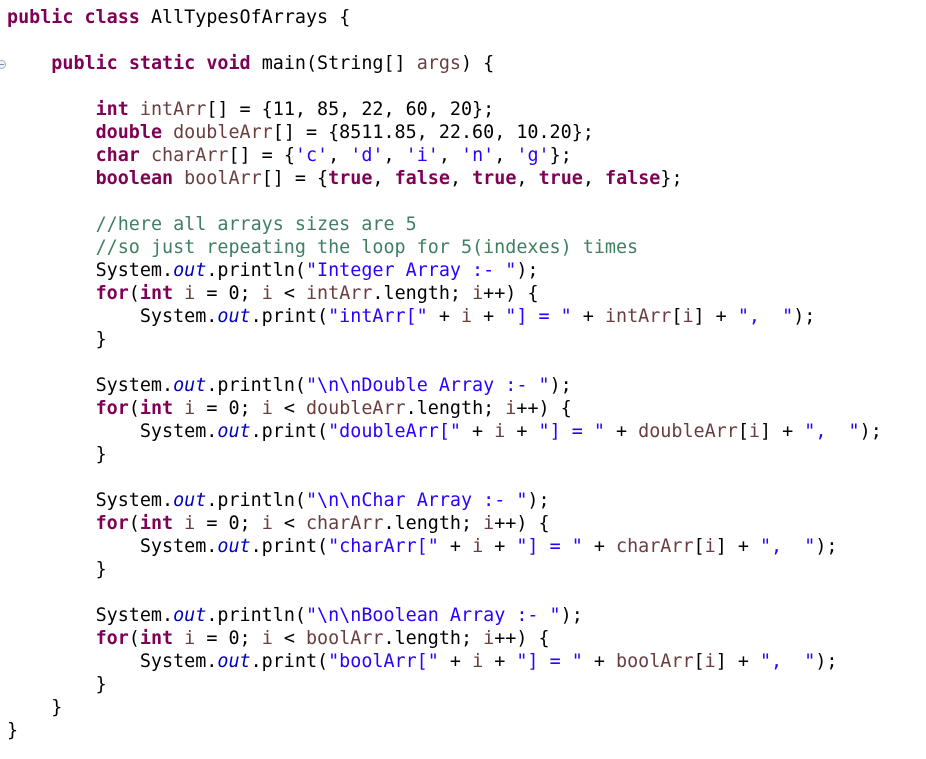 The width and height of the screenshot is (926, 759). Describe the element at coordinates (478, 155) in the screenshot. I see `string-token: 'n'` at that location.